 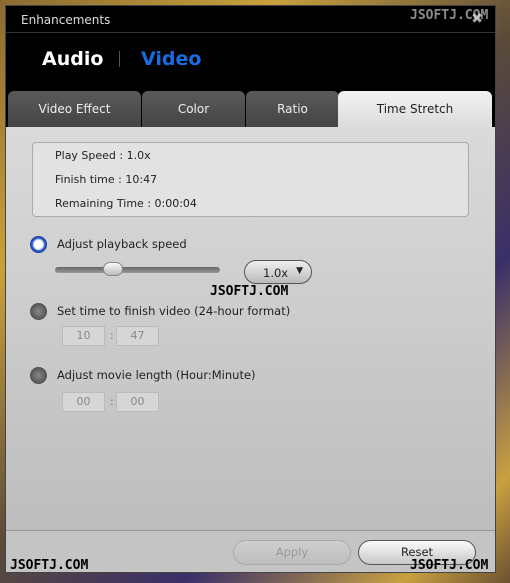 I want to click on length-hour-input: 00, so click(x=83, y=402).